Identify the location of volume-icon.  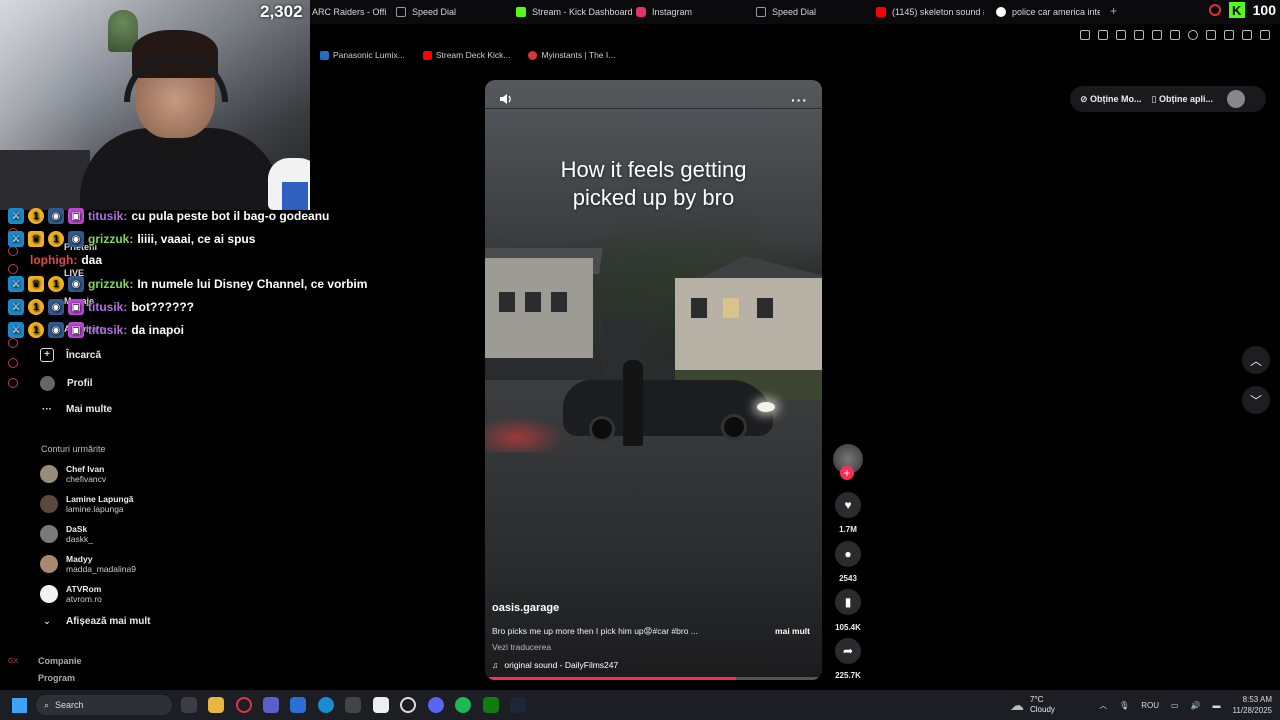
(506, 99).